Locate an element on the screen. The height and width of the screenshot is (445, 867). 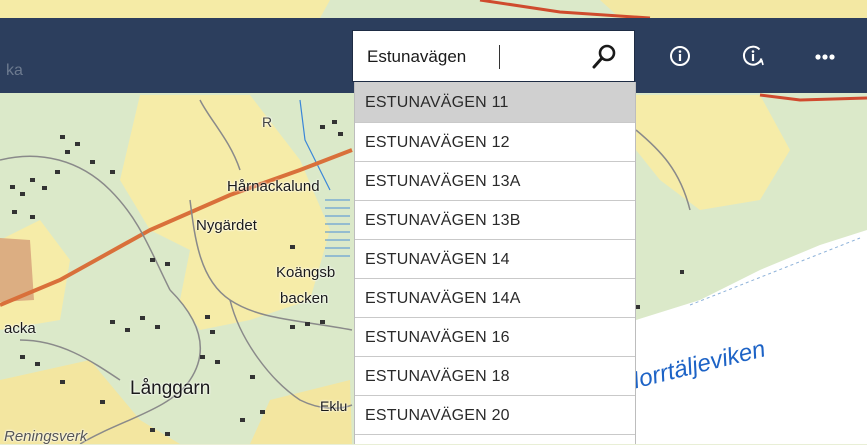
search-icon is located at coordinates (604, 56).